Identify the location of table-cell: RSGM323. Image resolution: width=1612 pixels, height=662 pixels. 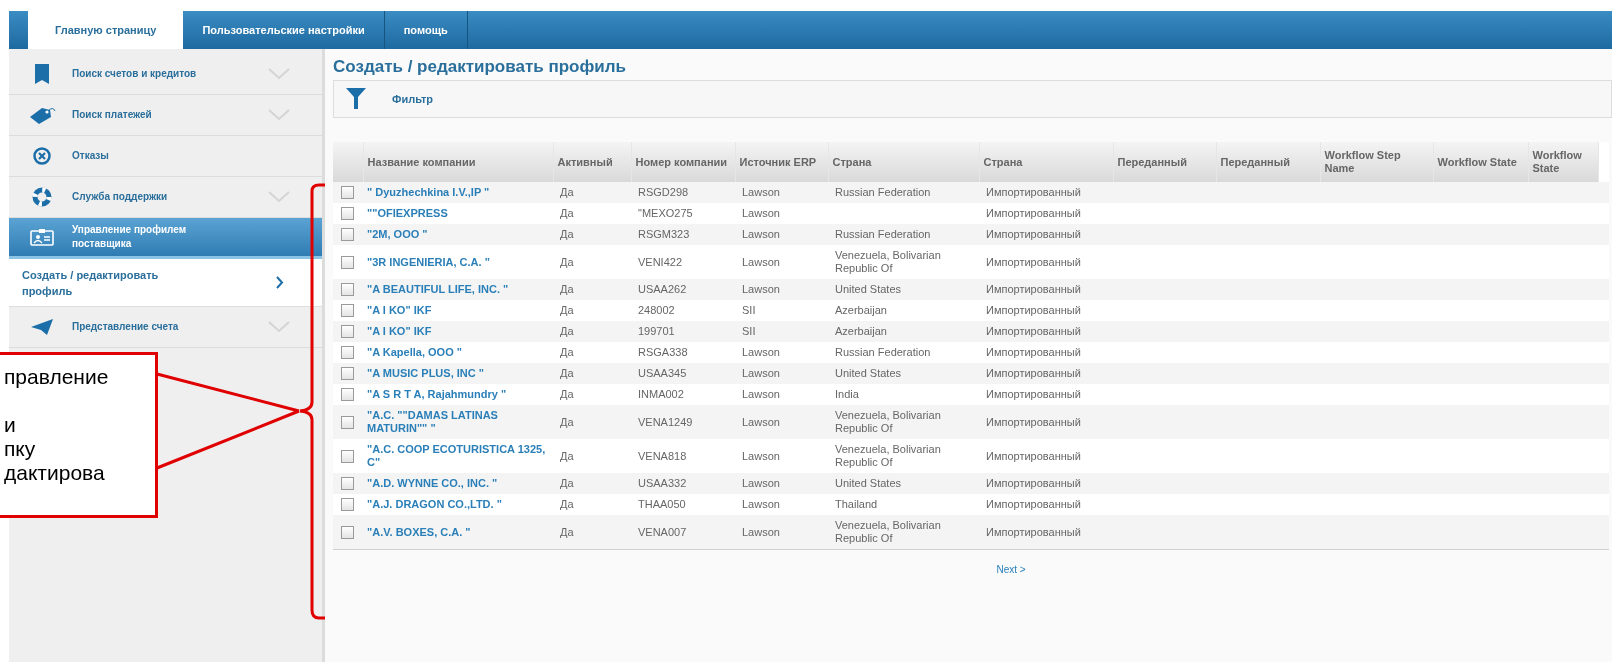
(683, 234).